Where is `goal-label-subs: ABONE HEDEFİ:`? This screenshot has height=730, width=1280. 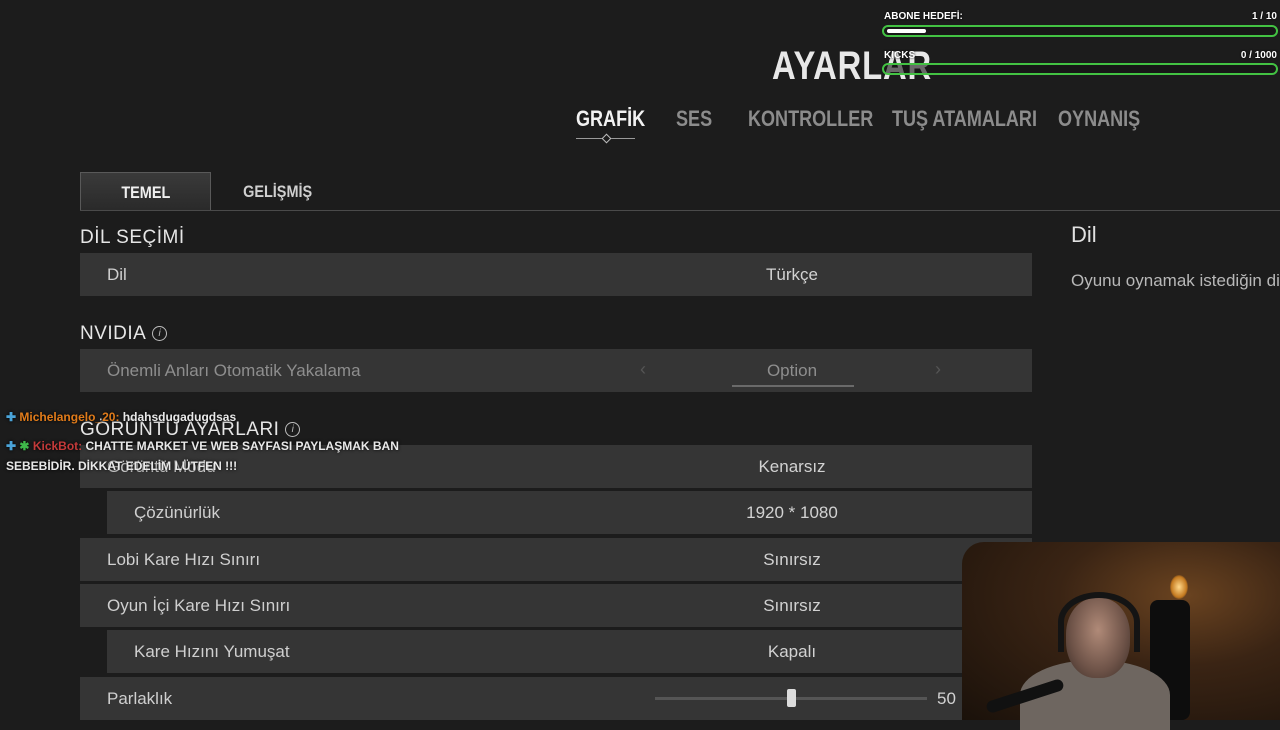 goal-label-subs: ABONE HEDEFİ: is located at coordinates (923, 16).